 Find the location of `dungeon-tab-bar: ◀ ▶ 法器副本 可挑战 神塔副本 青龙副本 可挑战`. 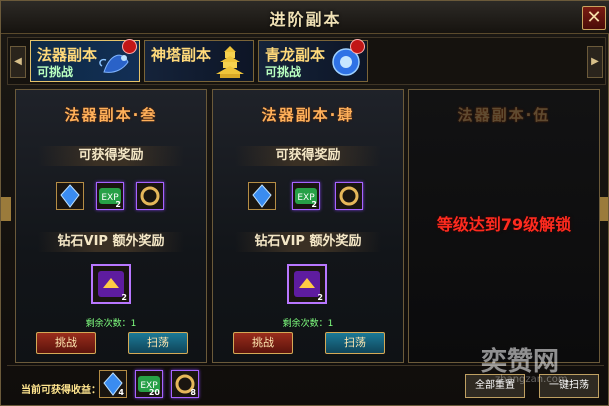

dungeon-tab-bar: ◀ ▶ 法器副本 可挑战 神塔副本 青龙副本 可挑战 is located at coordinates (306, 61).